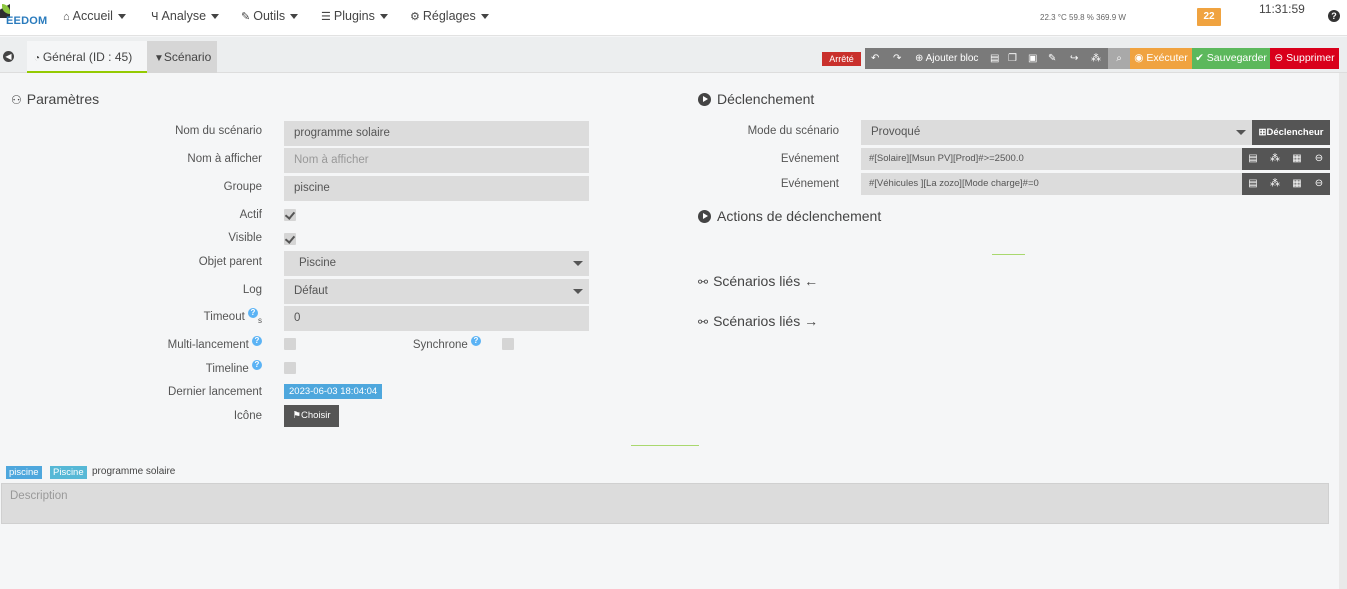 The width and height of the screenshot is (1347, 589). I want to click on event-label-1: Evénement, so click(809, 159).